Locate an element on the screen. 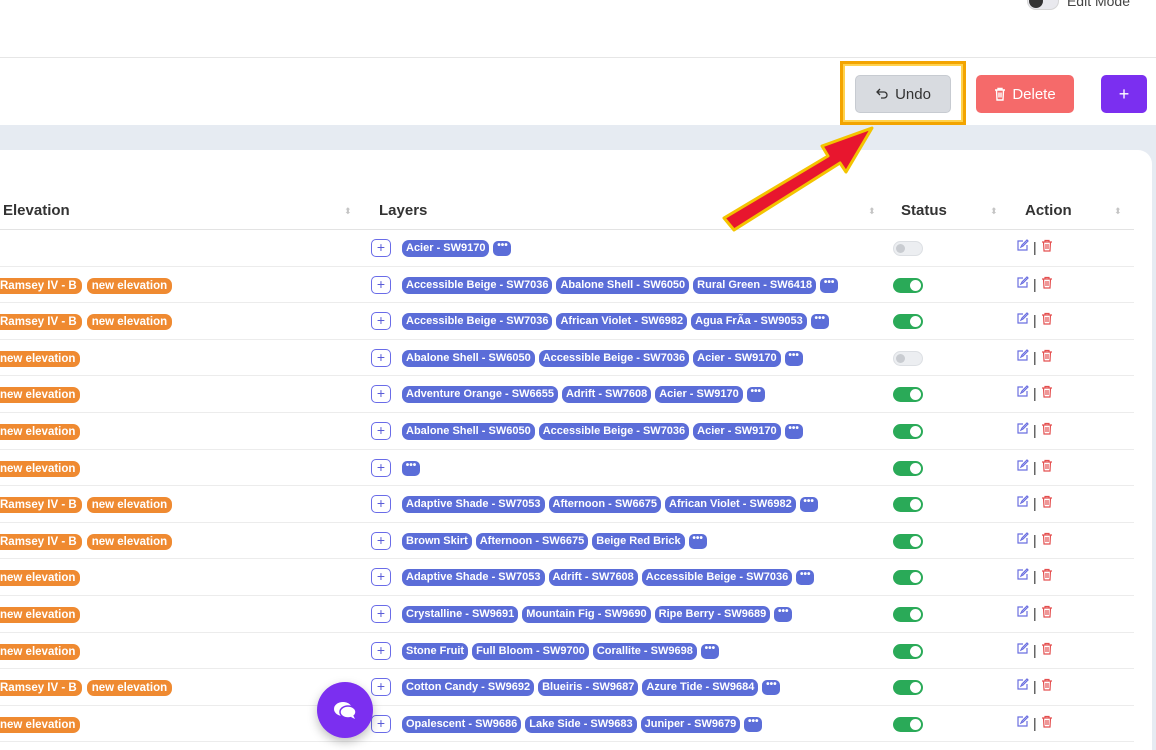  sort-status-icon: ⬍ is located at coordinates (994, 211).